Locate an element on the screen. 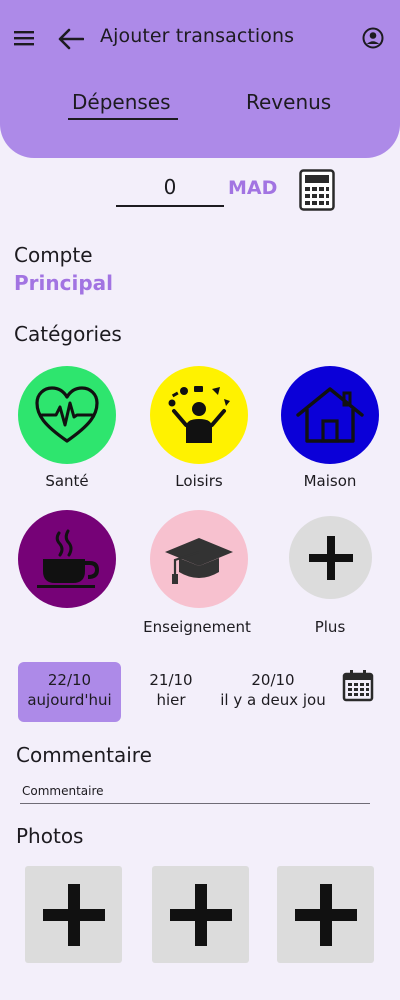  category-cafe is located at coordinates (67, 559).